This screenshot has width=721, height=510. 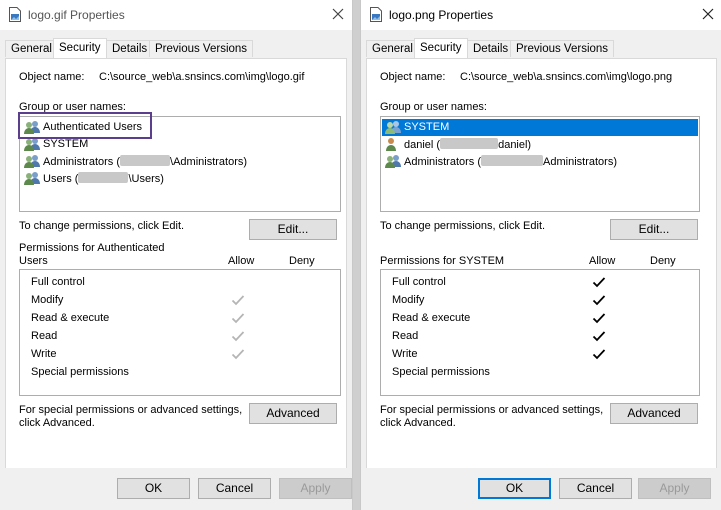 I want to click on user-name: daniel (daniel), so click(x=468, y=144).